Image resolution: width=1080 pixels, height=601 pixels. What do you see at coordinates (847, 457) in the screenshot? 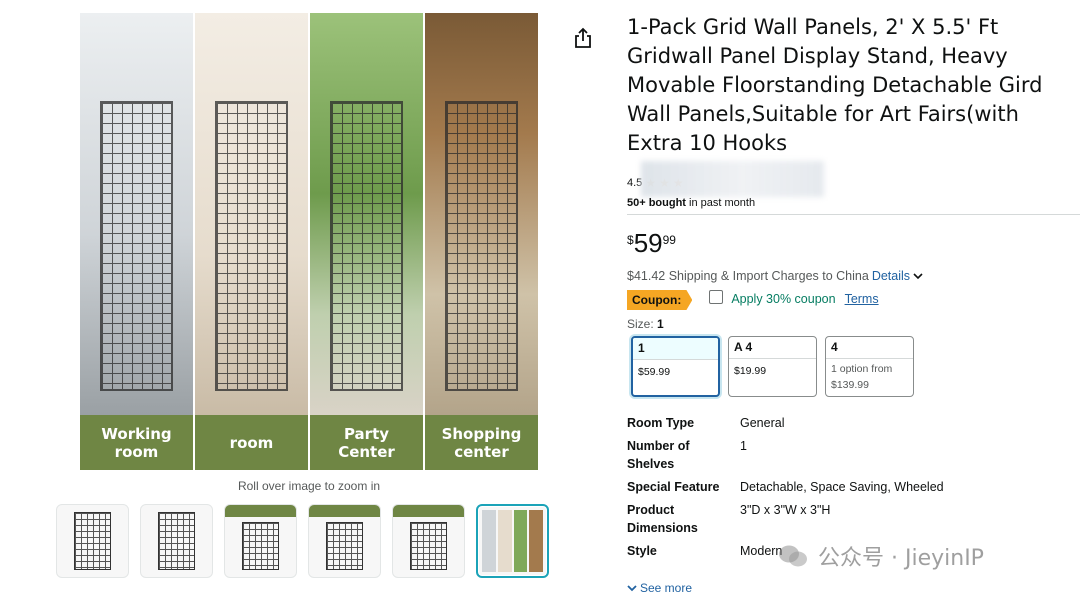
I see `spec-row: Number of Shelves 1` at bounding box center [847, 457].